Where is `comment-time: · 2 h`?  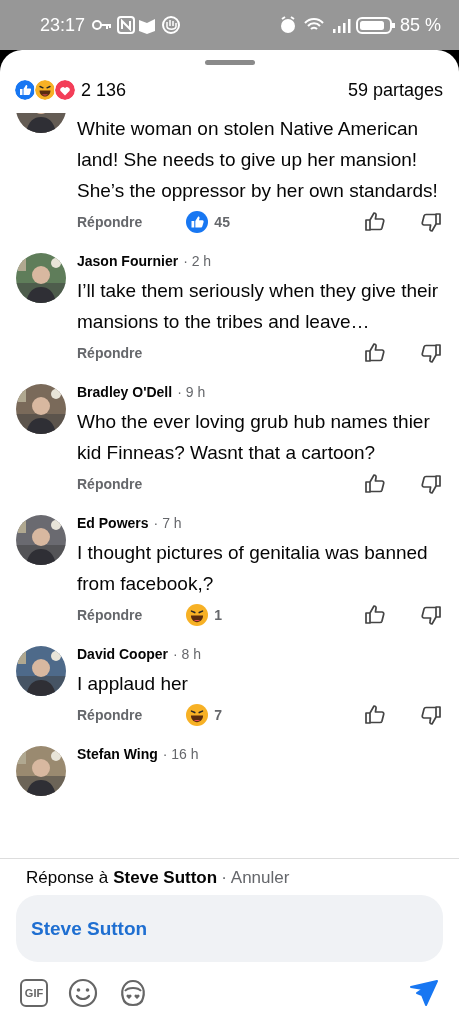
comment-time: · 2 h is located at coordinates (197, 261).